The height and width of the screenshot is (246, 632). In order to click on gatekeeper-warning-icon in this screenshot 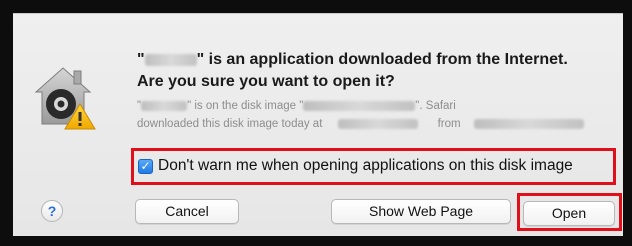, I will do `click(63, 97)`.